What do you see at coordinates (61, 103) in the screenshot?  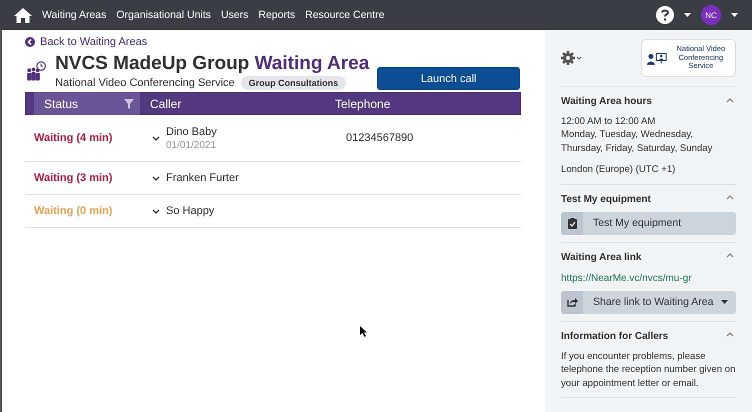 I see `column-header: Status` at bounding box center [61, 103].